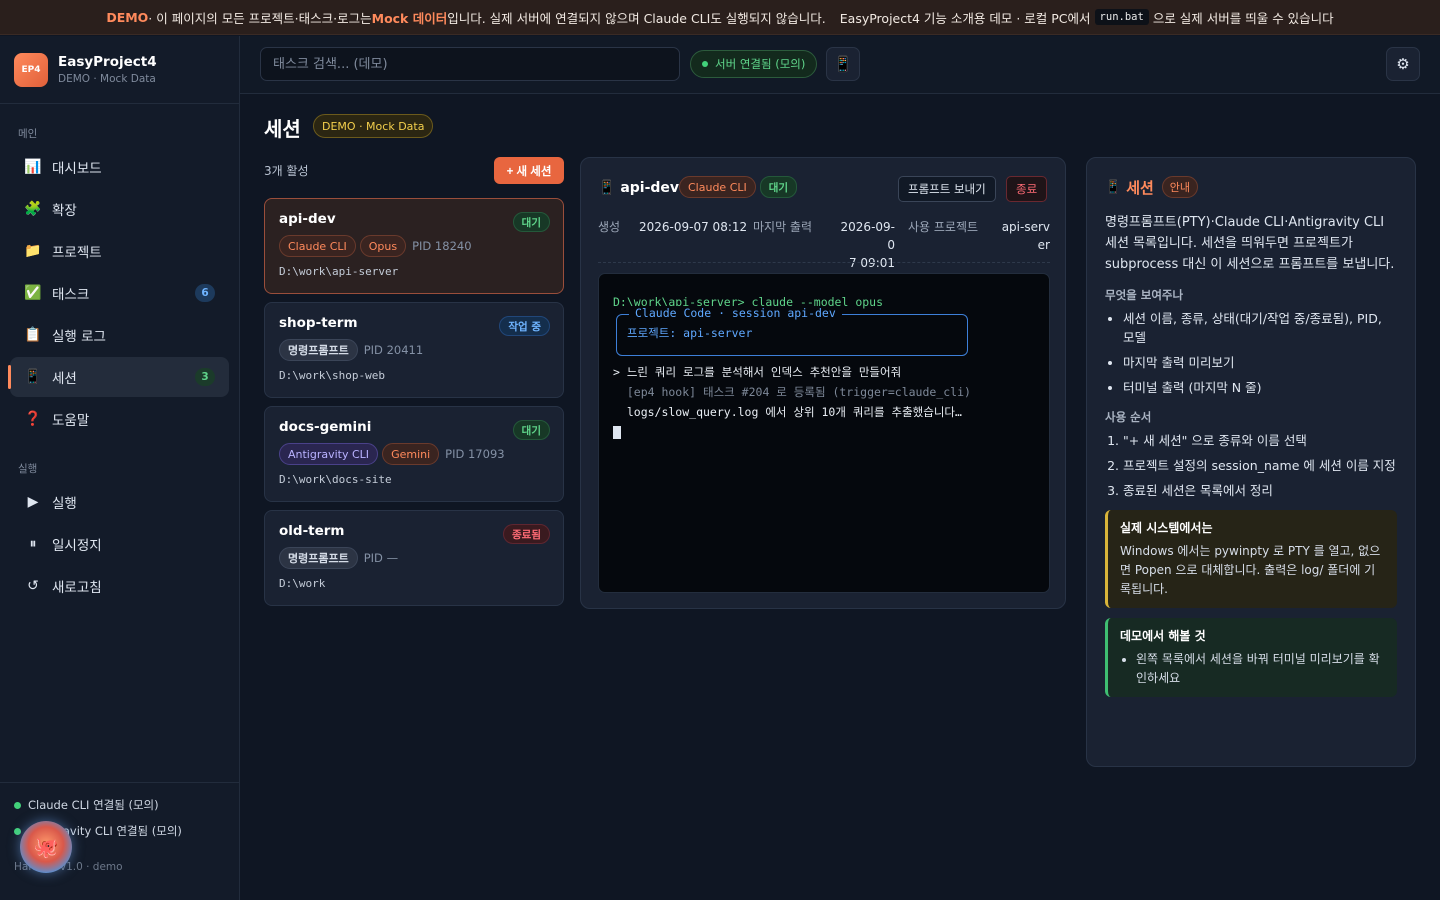 This screenshot has width=1440, height=900. Describe the element at coordinates (286, 171) in the screenshot. I see `active-session-count: 3개 활성` at that location.